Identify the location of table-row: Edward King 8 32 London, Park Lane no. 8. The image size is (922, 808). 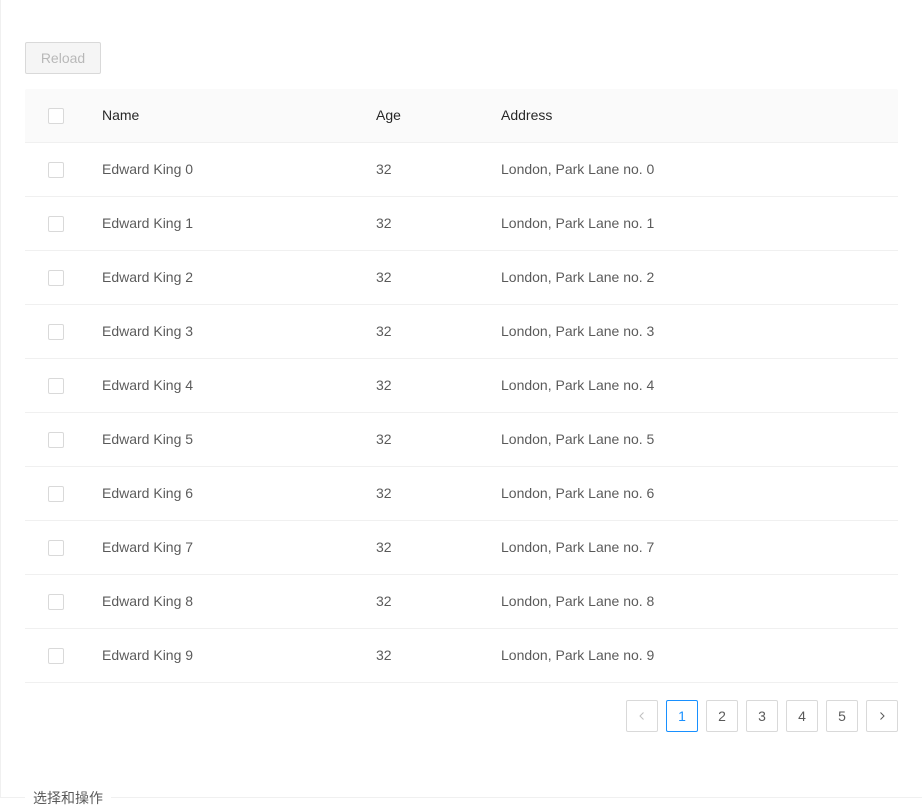
(461, 602).